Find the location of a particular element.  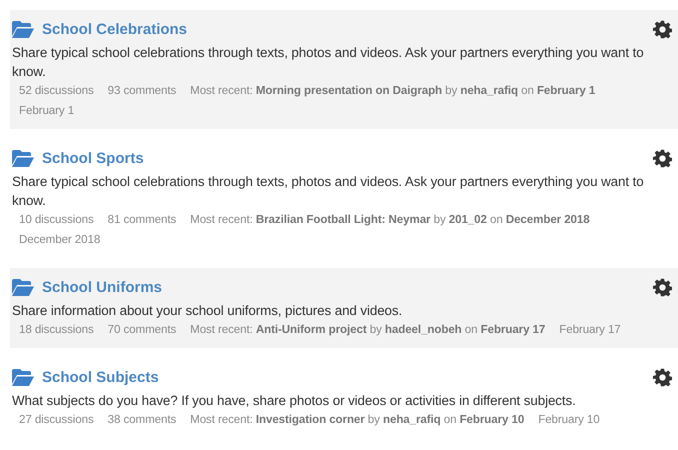

discussion-count: 10 discussions is located at coordinates (56, 220).